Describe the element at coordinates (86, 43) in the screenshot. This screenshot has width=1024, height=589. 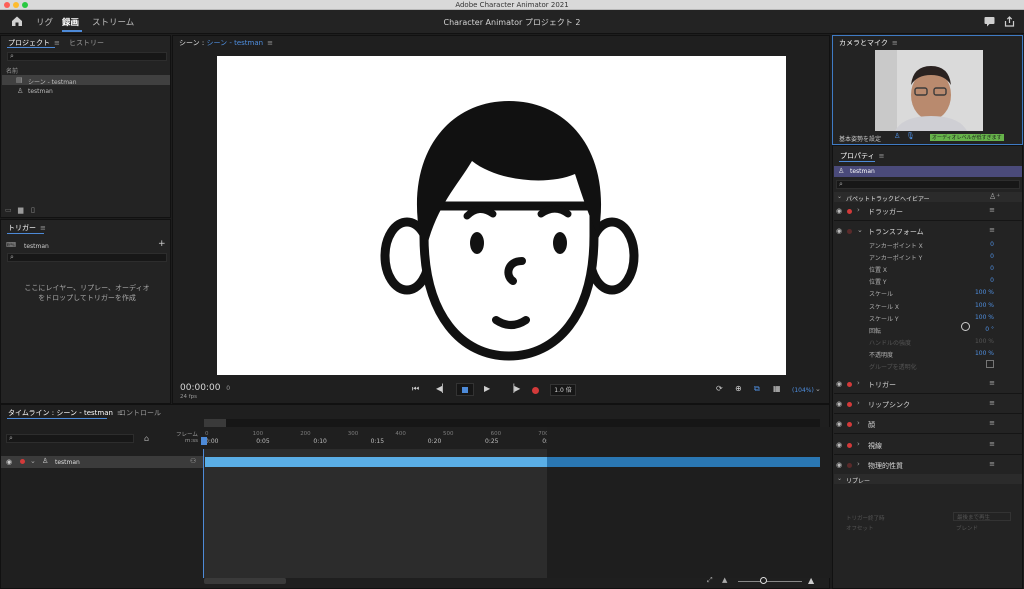
I see `tab-history: ヒストリー` at that location.